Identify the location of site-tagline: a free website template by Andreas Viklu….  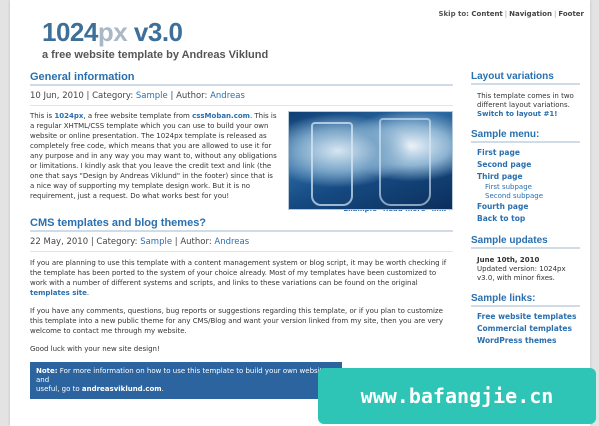
(155, 55).